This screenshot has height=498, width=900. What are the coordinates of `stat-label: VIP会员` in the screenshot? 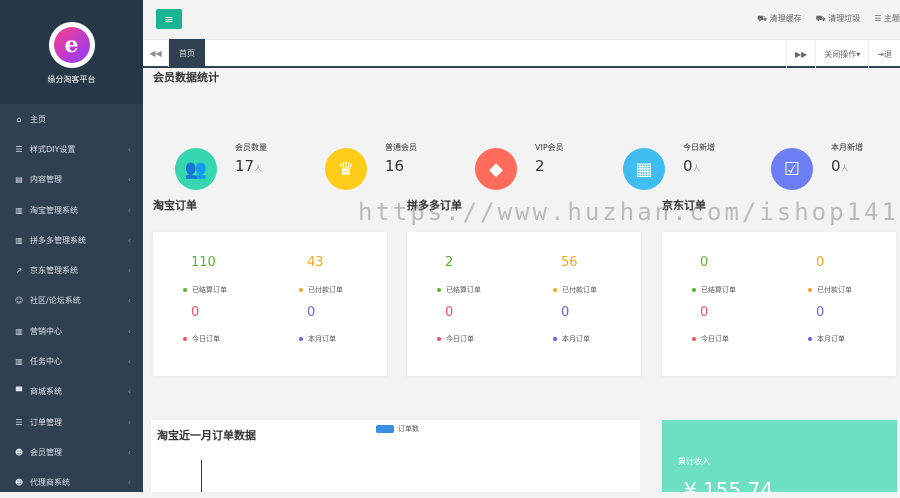 It's located at (549, 147).